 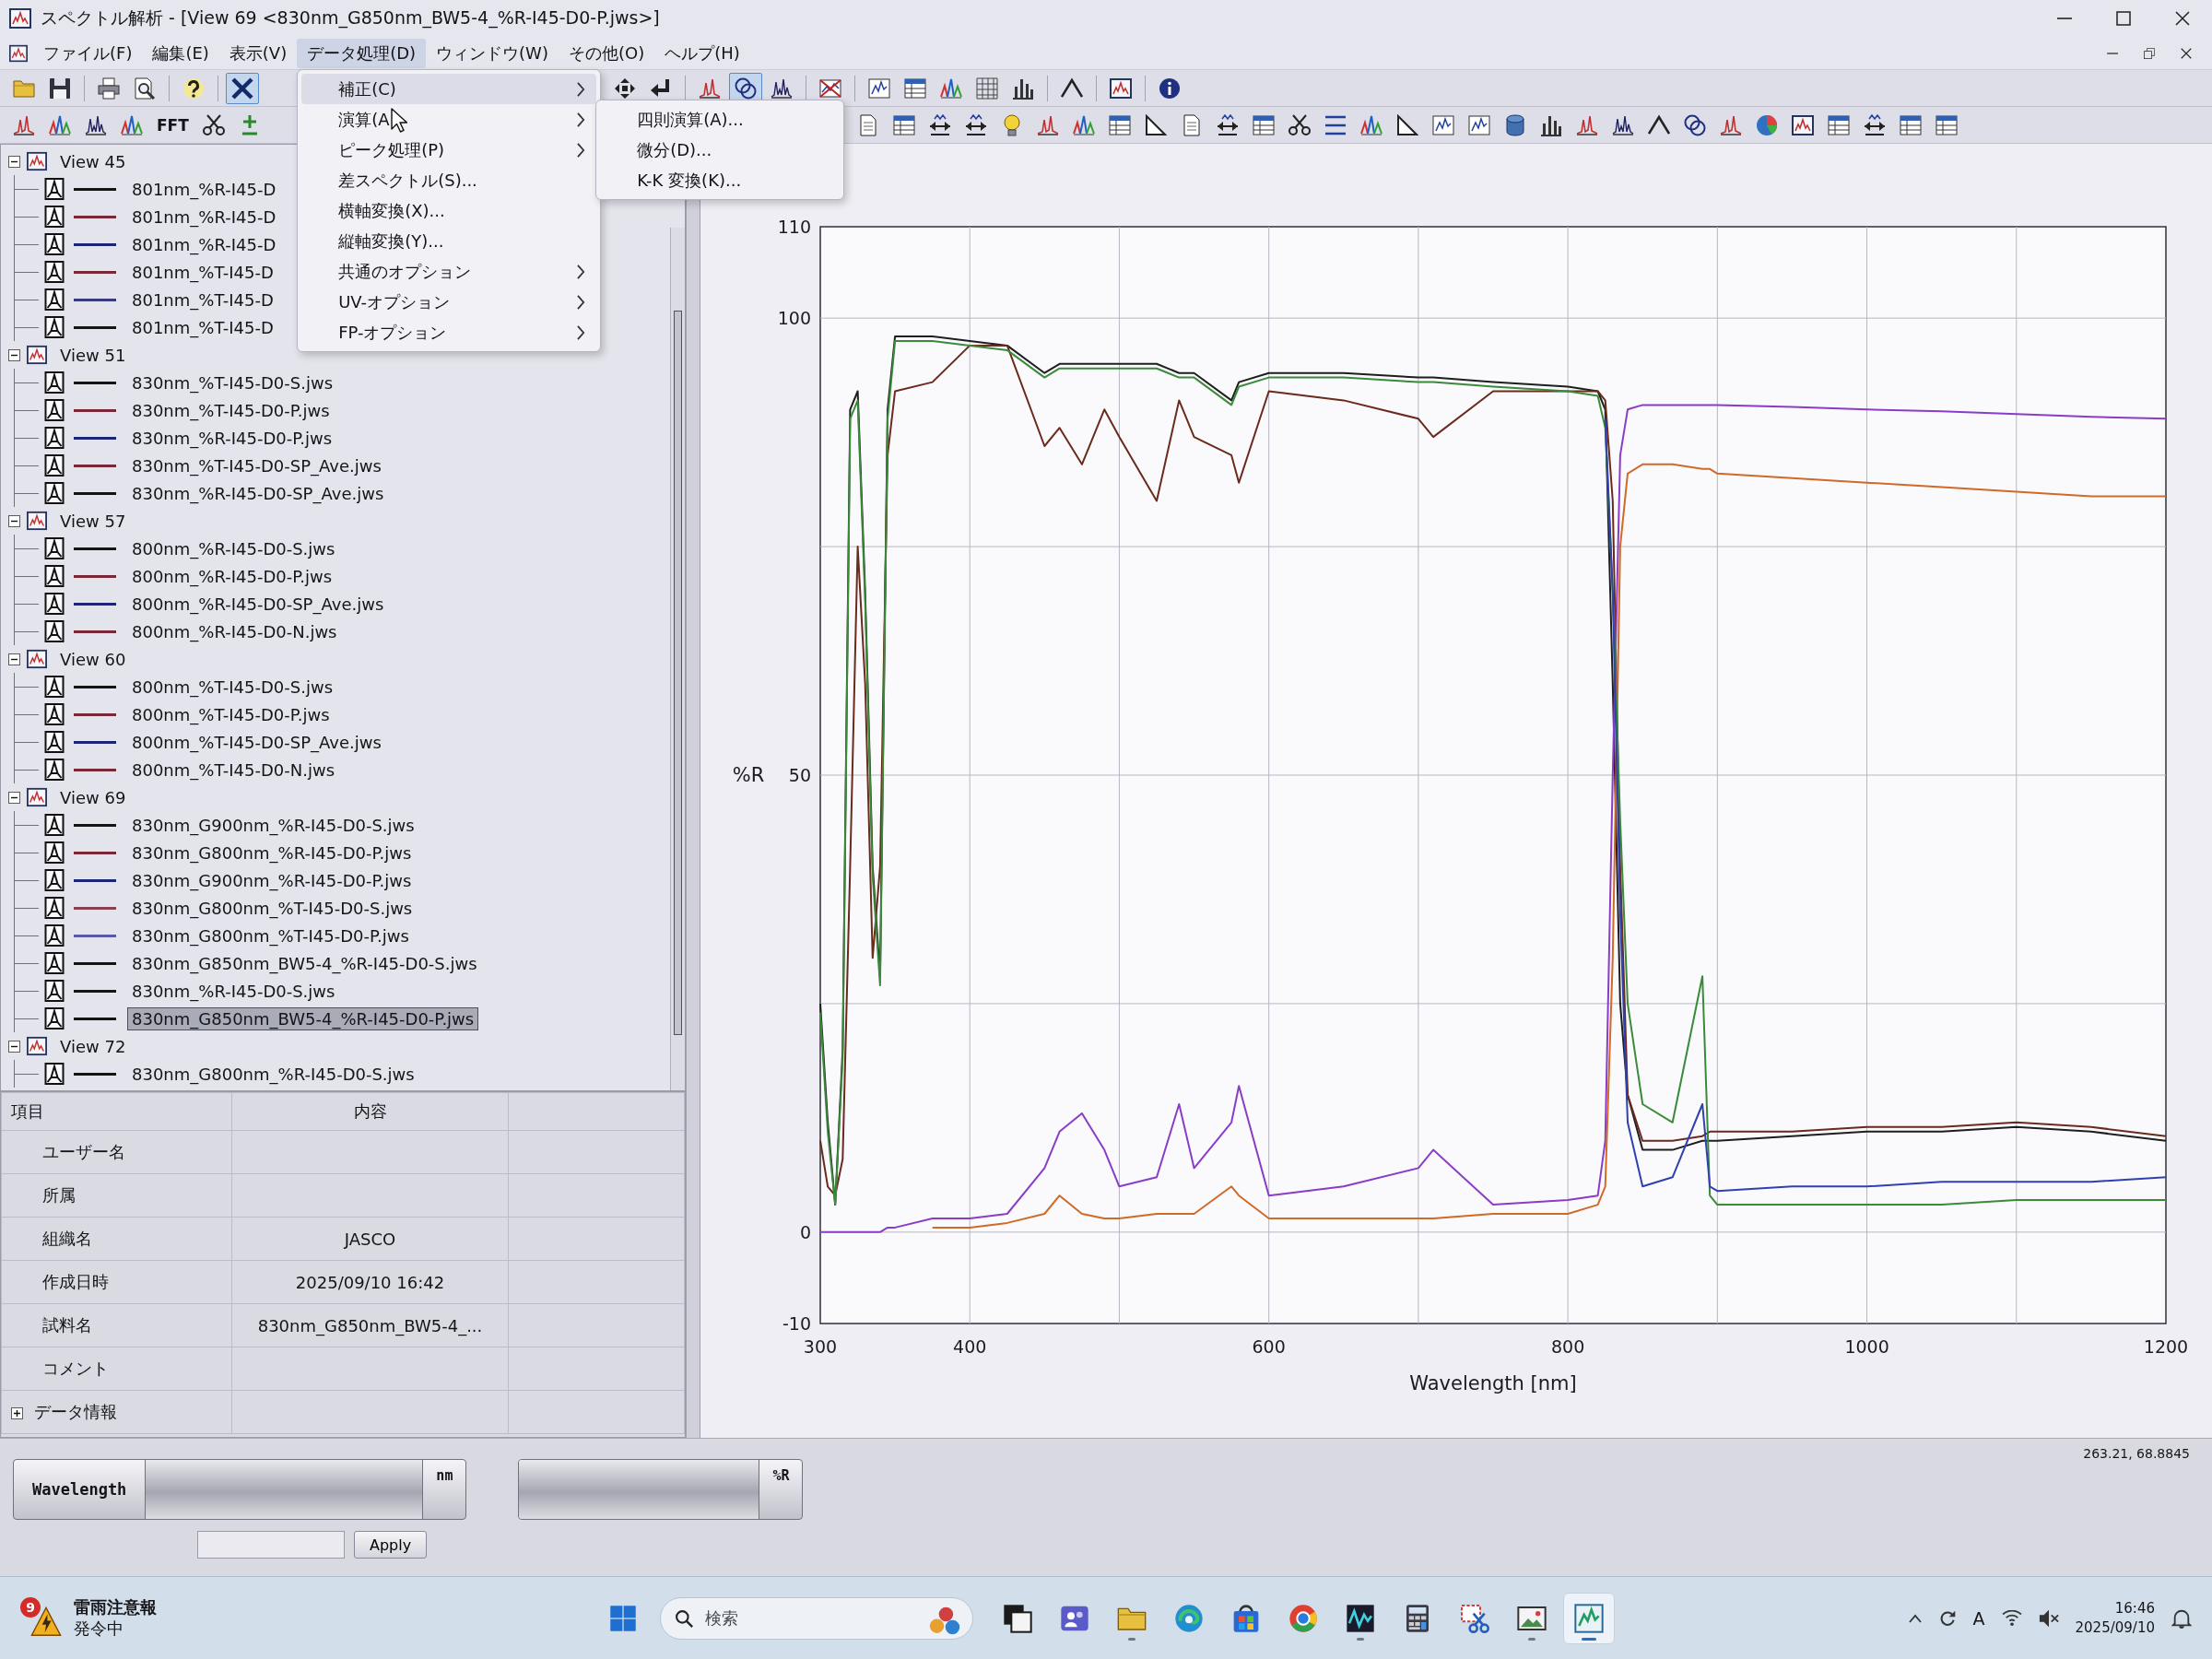 What do you see at coordinates (805, 1231) in the screenshot?
I see `y-tick-label: 0` at bounding box center [805, 1231].